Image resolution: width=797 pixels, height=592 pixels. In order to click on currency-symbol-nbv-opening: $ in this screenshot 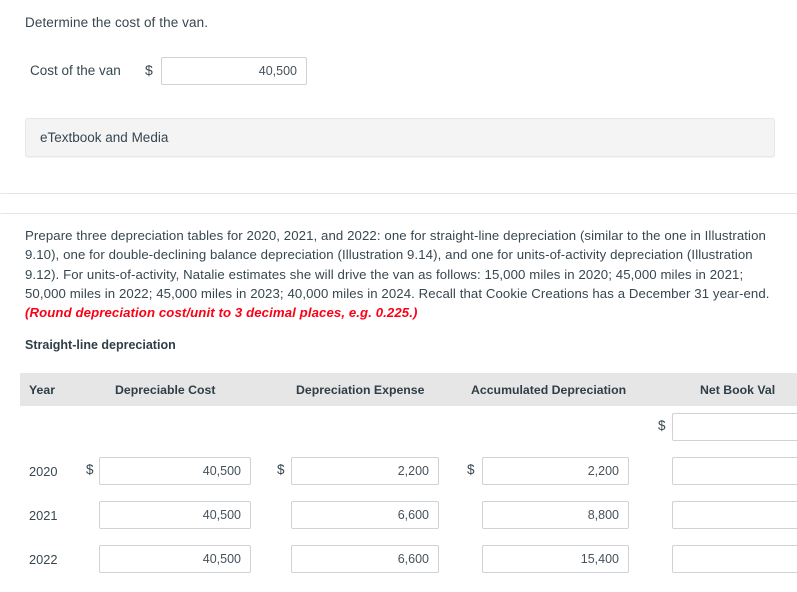, I will do `click(662, 425)`.